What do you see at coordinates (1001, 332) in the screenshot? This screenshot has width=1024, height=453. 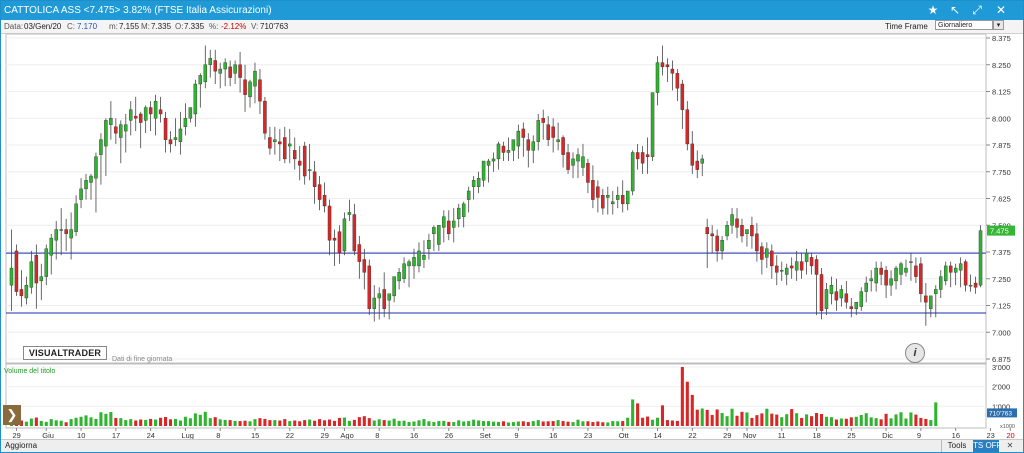 I see `price-tick-label: 7.000` at bounding box center [1001, 332].